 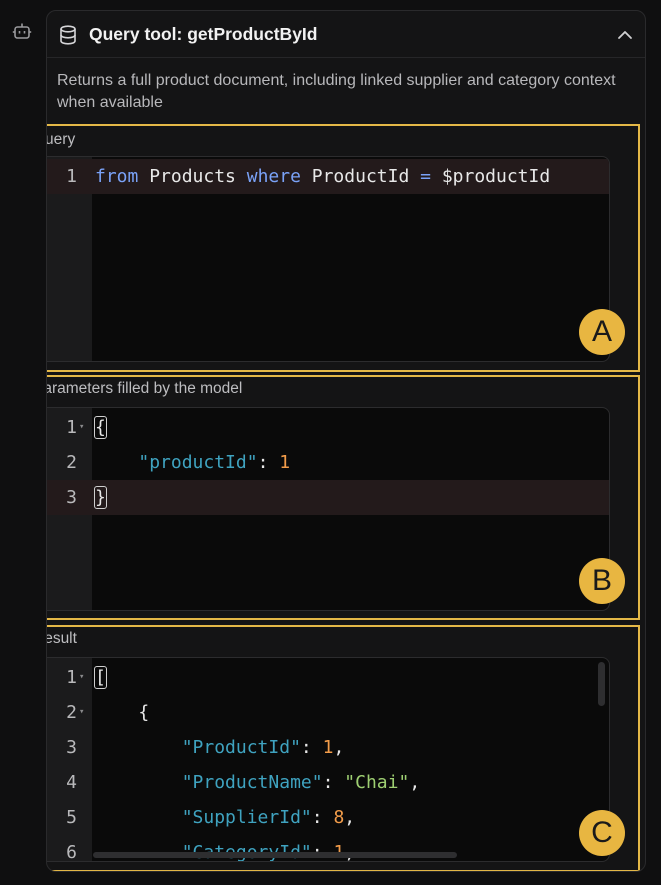 I want to click on annotation-badge-c: C, so click(x=602, y=833).